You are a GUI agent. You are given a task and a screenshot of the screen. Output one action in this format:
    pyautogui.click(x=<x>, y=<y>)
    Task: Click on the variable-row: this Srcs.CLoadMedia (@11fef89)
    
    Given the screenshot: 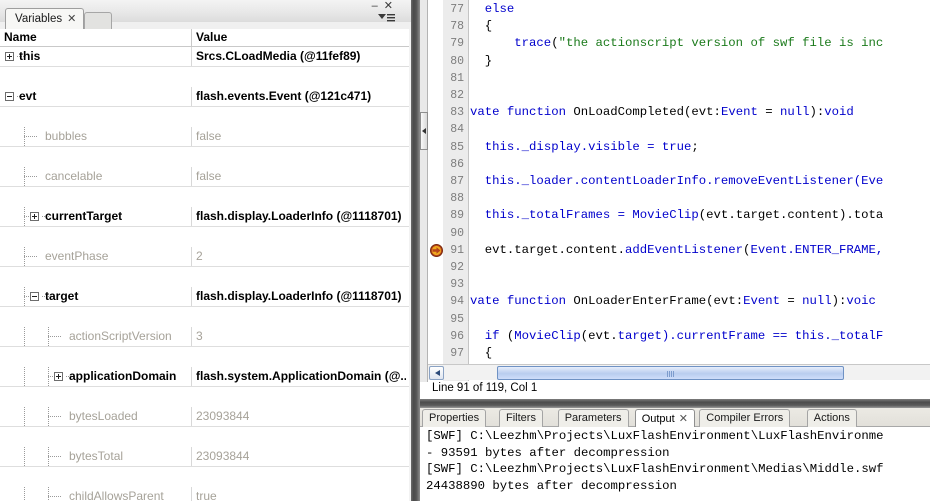 What is the action you would take?
    pyautogui.click(x=204, y=57)
    